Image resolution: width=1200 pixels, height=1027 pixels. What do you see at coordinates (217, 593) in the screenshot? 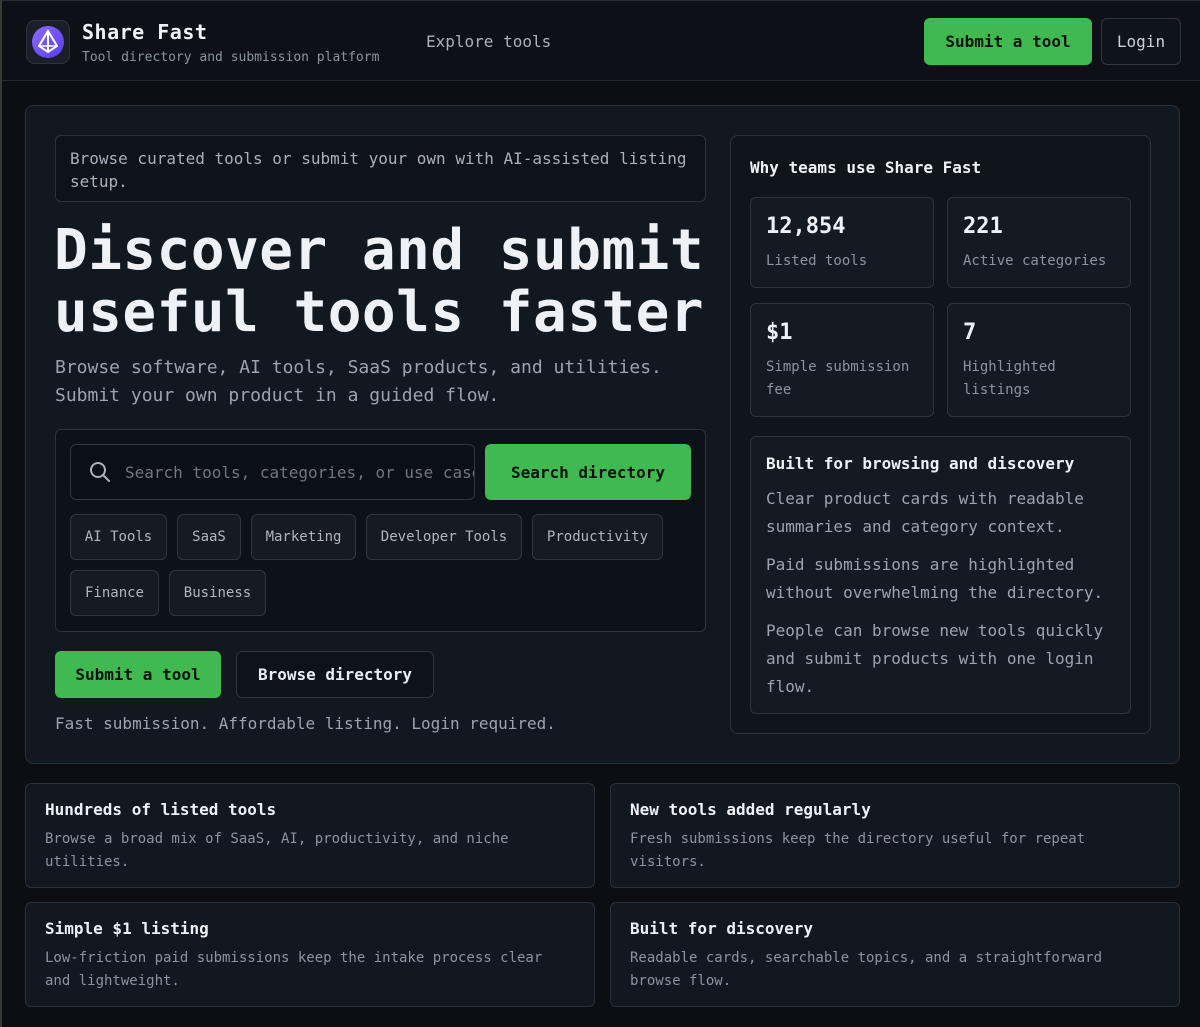
I see `category-chip-business: Business` at bounding box center [217, 593].